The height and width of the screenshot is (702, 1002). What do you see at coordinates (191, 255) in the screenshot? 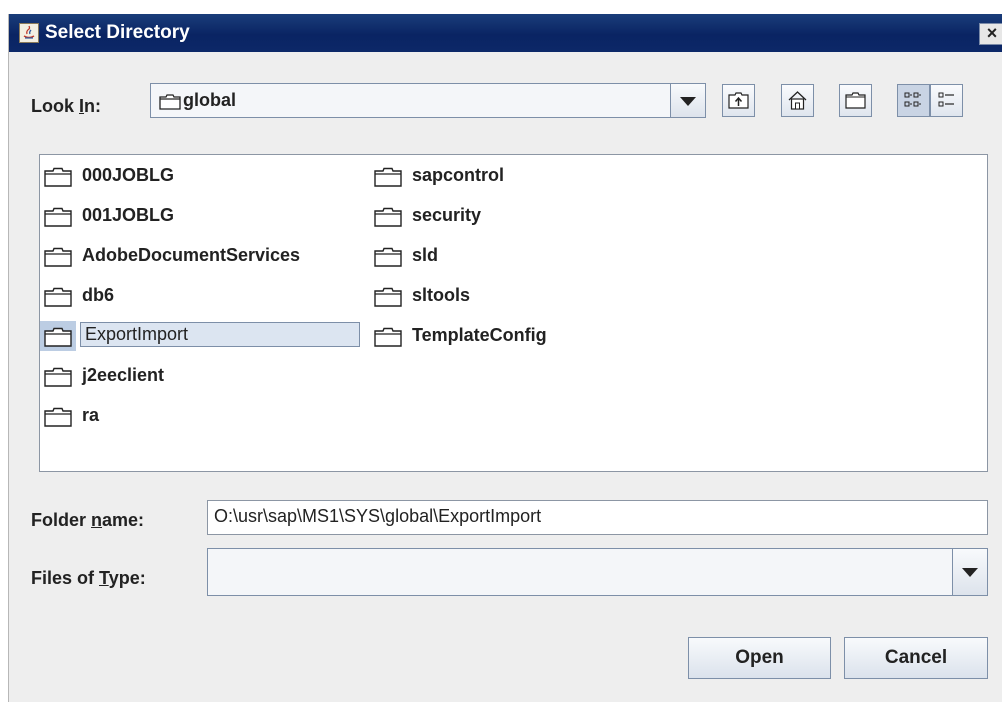
I see `list-item-label: AdobeDocumentServices` at bounding box center [191, 255].